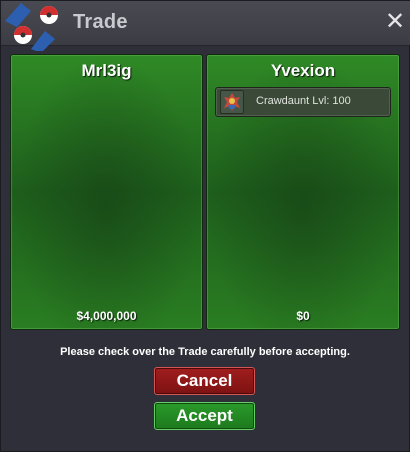 Image resolution: width=410 pixels, height=452 pixels. I want to click on title-bar: Trade ✕, so click(205, 26).